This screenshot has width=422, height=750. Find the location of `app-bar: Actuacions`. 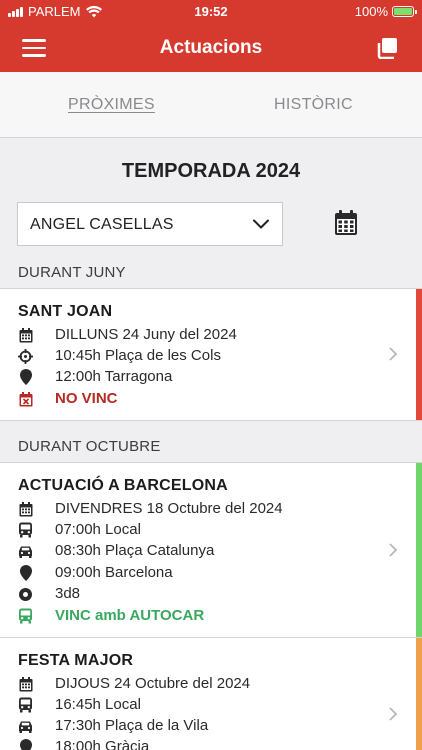

app-bar: Actuacions is located at coordinates (211, 48).